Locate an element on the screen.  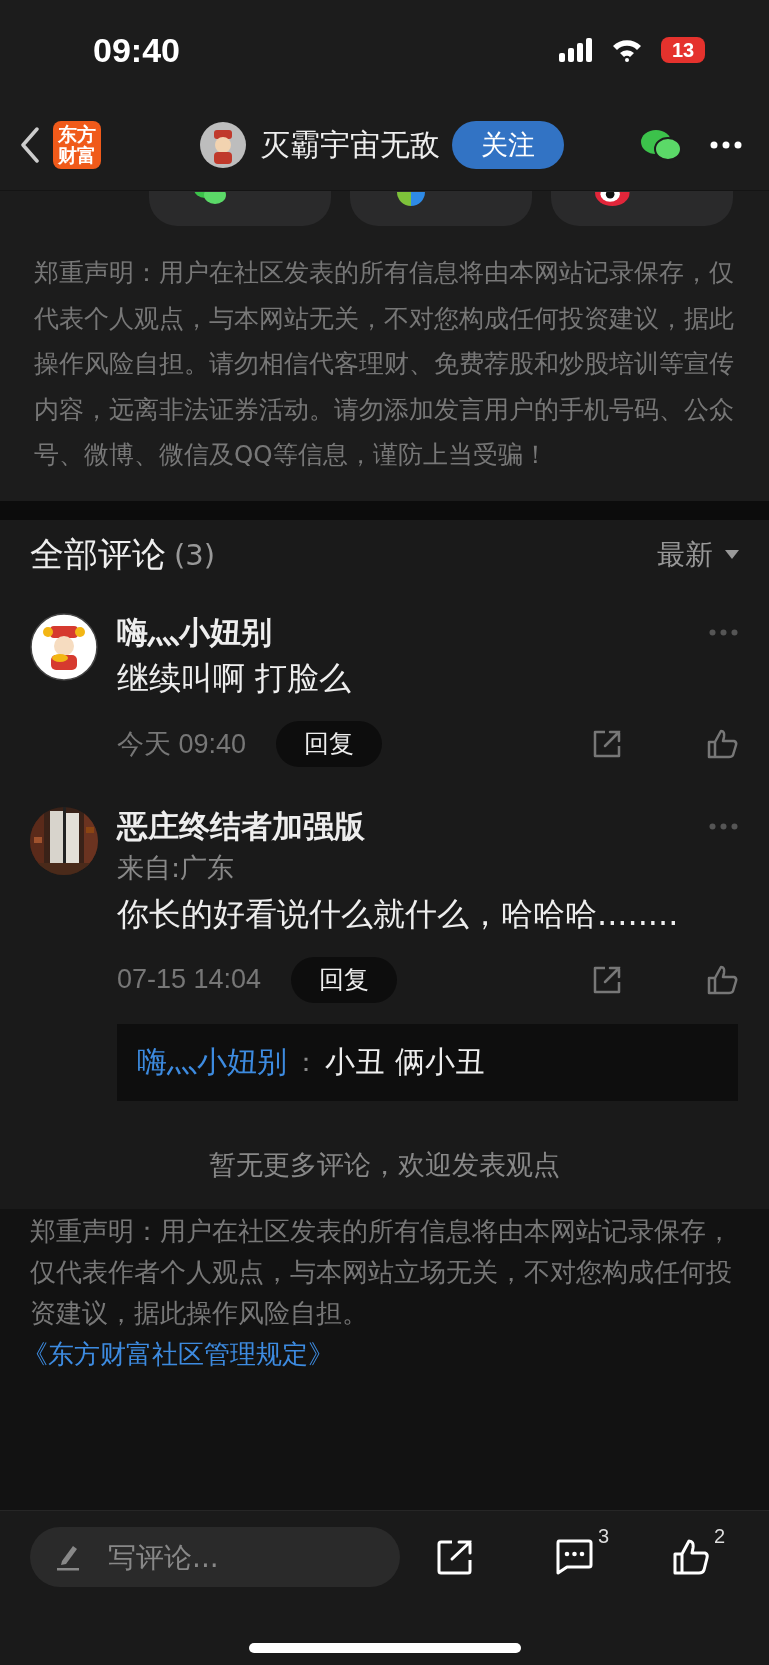
signal-icon is located at coordinates (576, 50).